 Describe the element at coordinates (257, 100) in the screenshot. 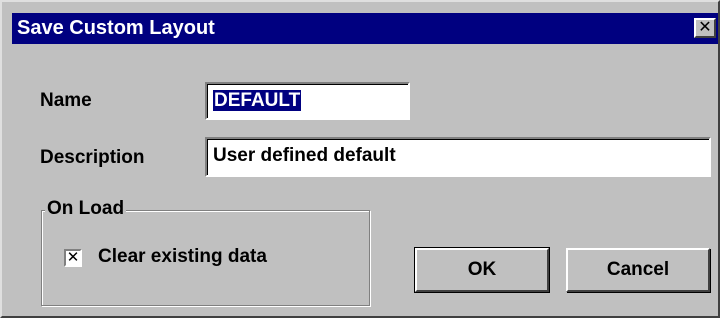

I see `name-field-value: DEFAULT` at that location.